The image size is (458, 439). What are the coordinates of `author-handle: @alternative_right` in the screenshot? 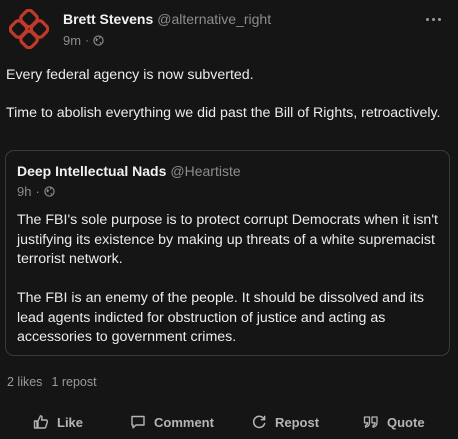 It's located at (214, 19).